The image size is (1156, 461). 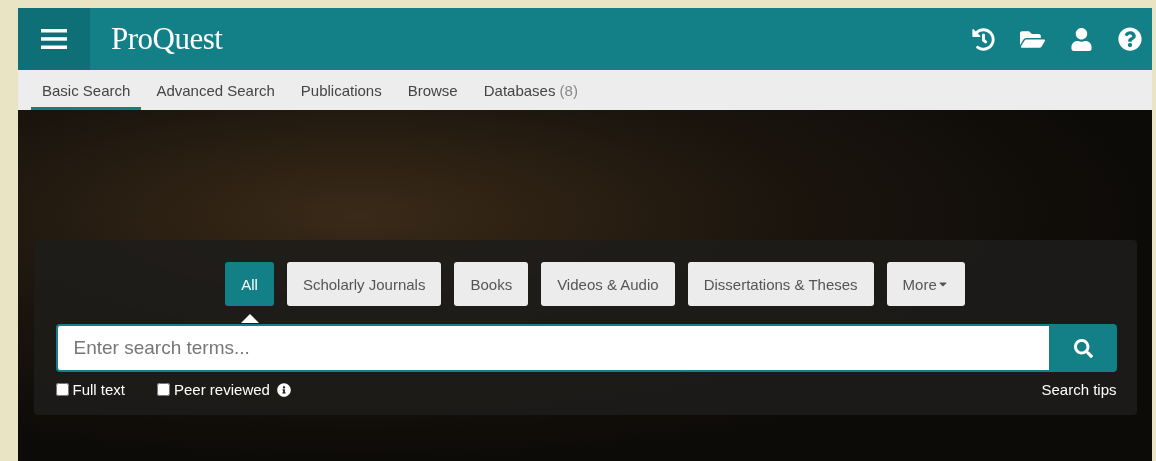 I want to click on source-type-button: Dissertations & Theses, so click(x=780, y=284).